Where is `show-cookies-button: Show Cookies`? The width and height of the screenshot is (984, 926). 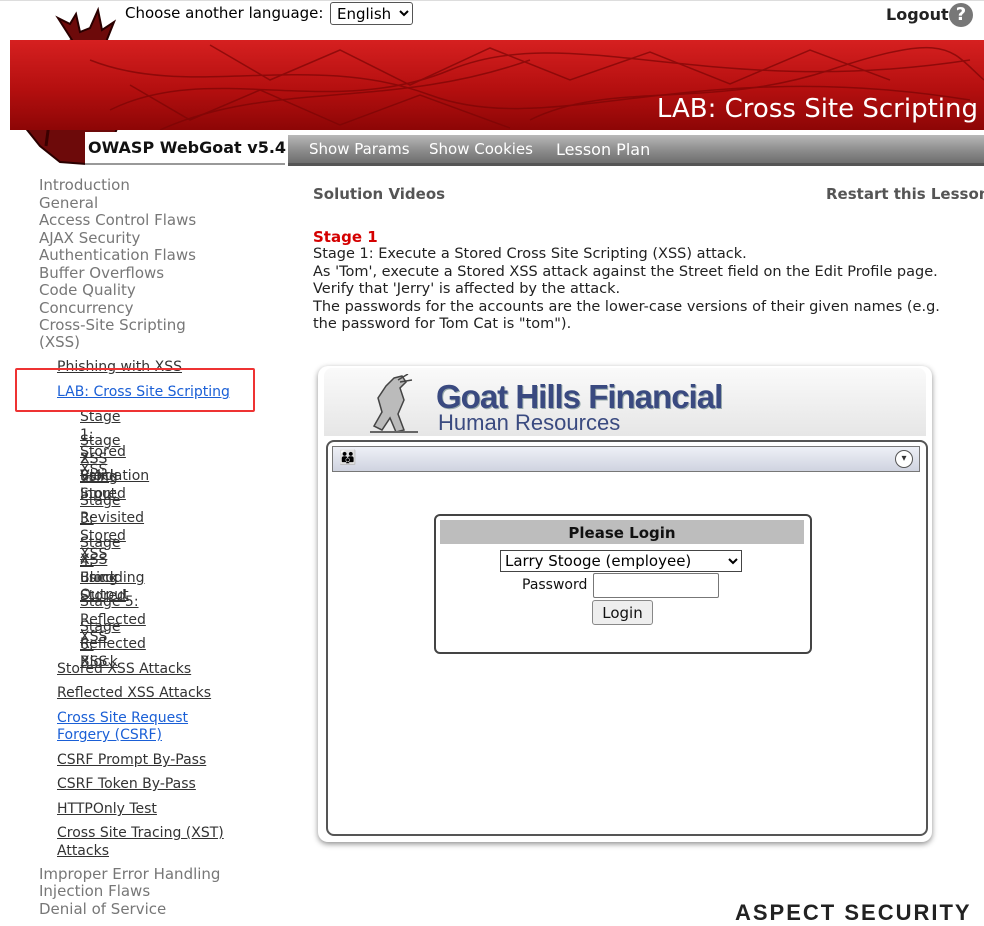 show-cookies-button: Show Cookies is located at coordinates (481, 149).